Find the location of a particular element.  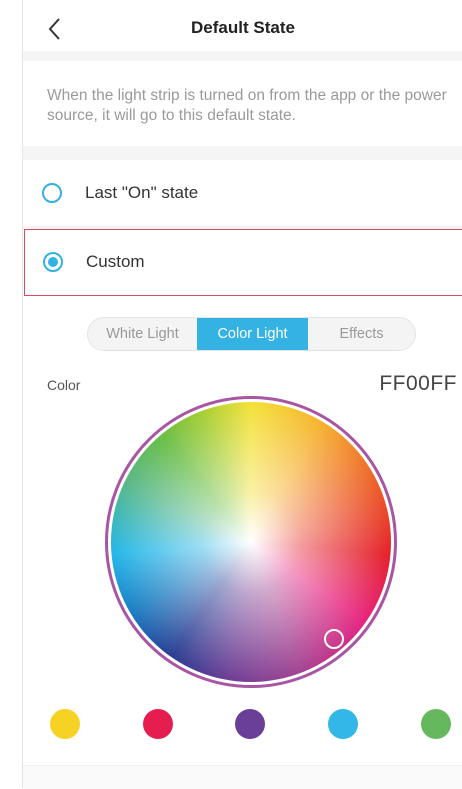

tab-white-light: White Light is located at coordinates (142, 334).